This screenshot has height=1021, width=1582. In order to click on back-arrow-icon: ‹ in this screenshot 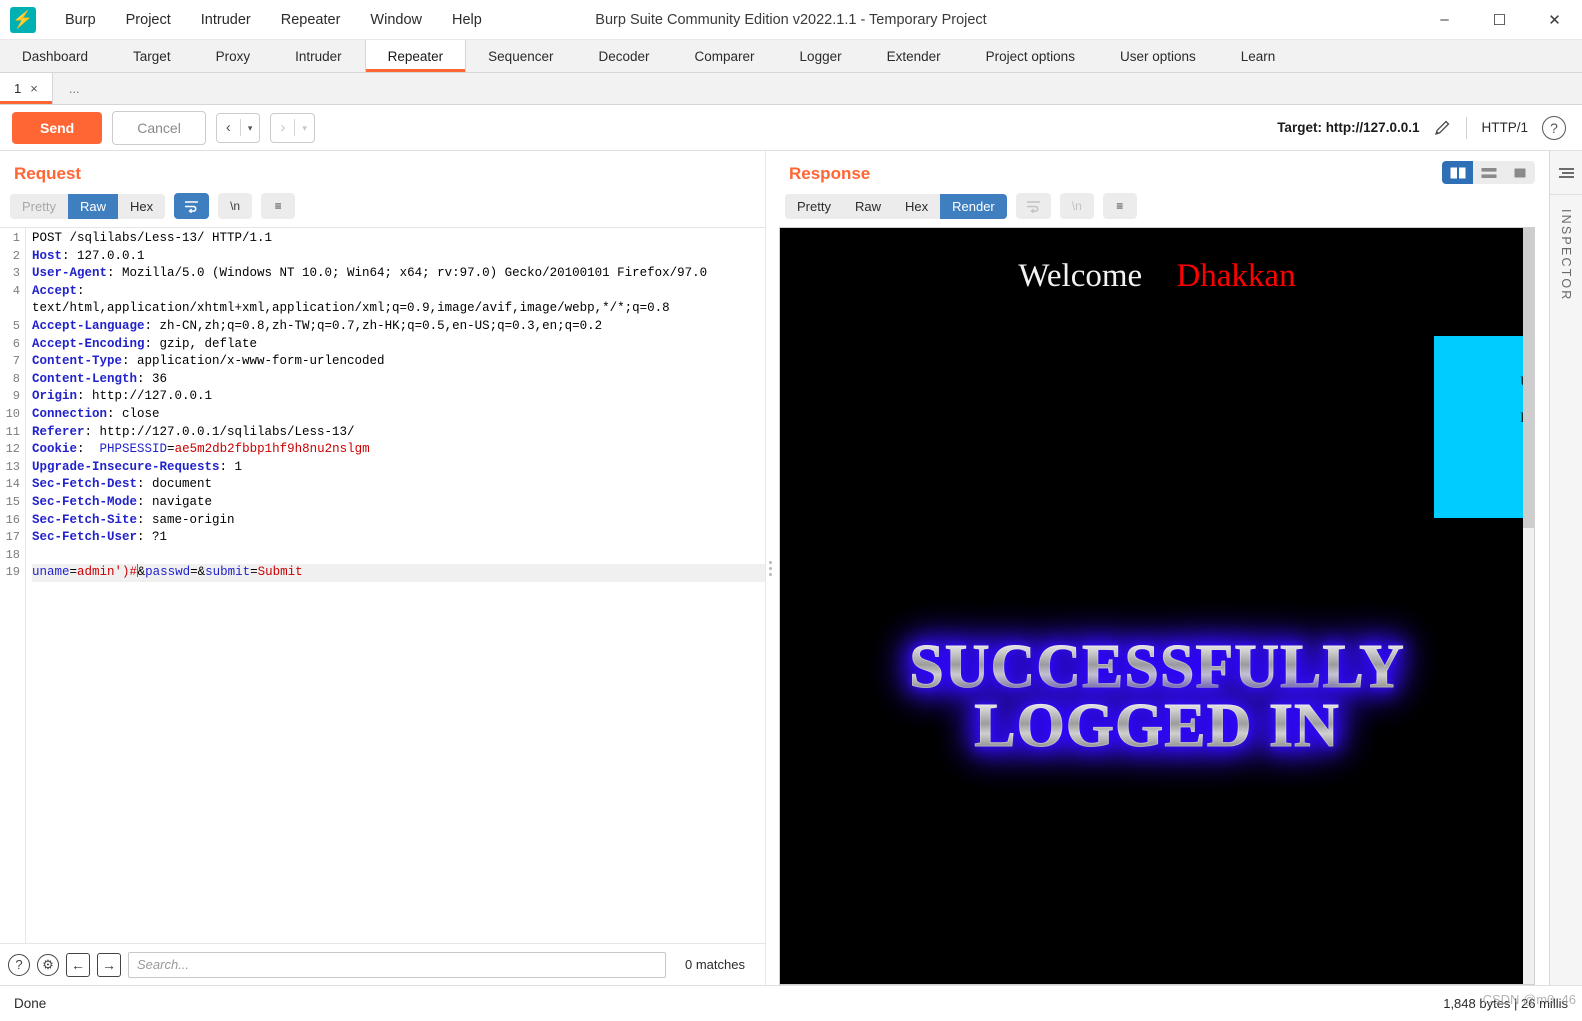, I will do `click(228, 128)`.